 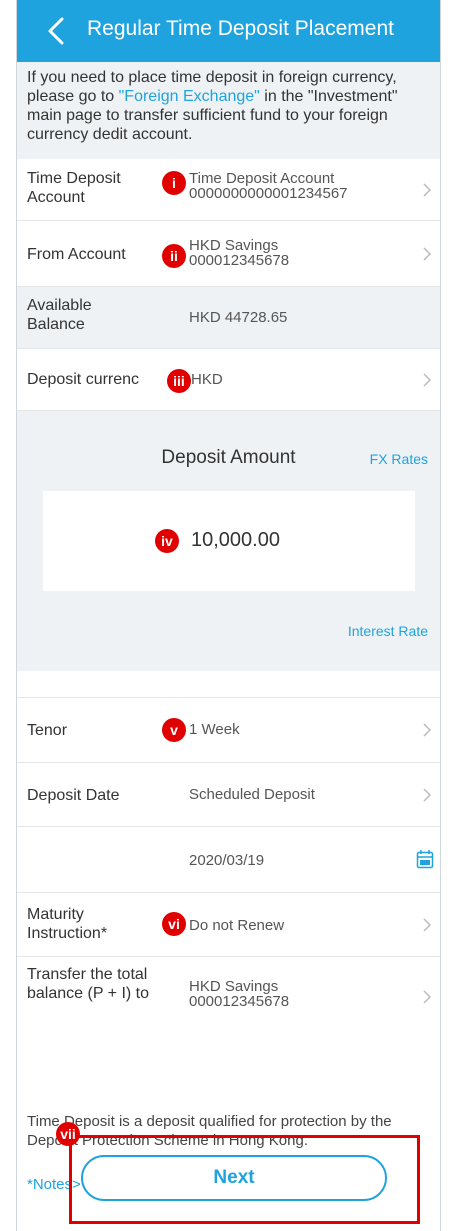 I want to click on calendar-icon, so click(x=425, y=859).